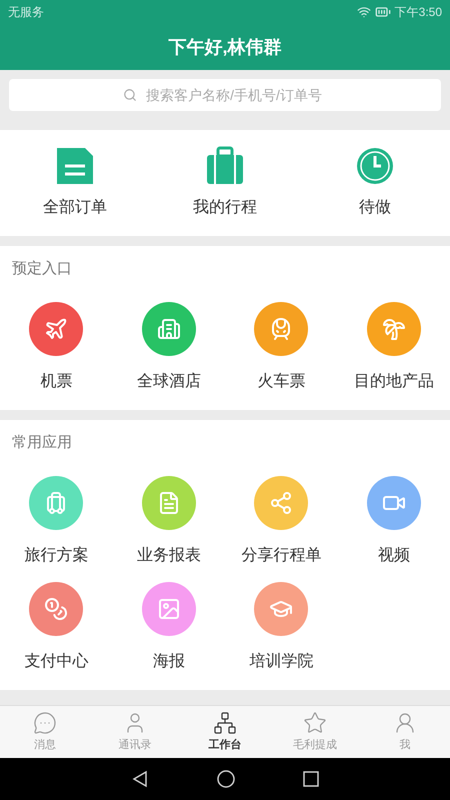 This screenshot has width=450, height=800. I want to click on wifi-icon, so click(363, 12).